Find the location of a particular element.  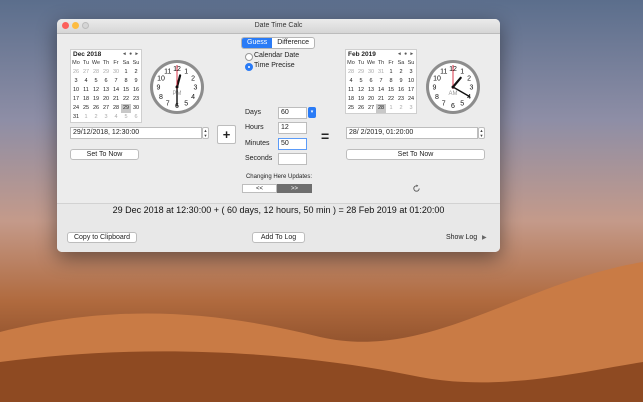

update-right-button: >> is located at coordinates (294, 188).